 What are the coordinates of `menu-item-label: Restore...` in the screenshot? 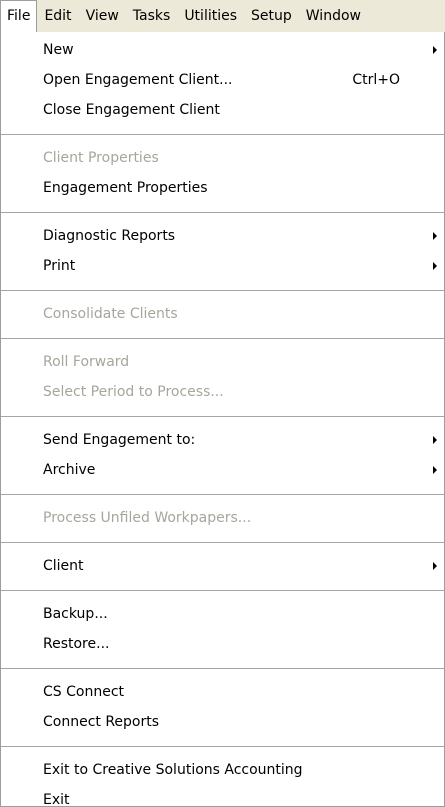 It's located at (76, 644).